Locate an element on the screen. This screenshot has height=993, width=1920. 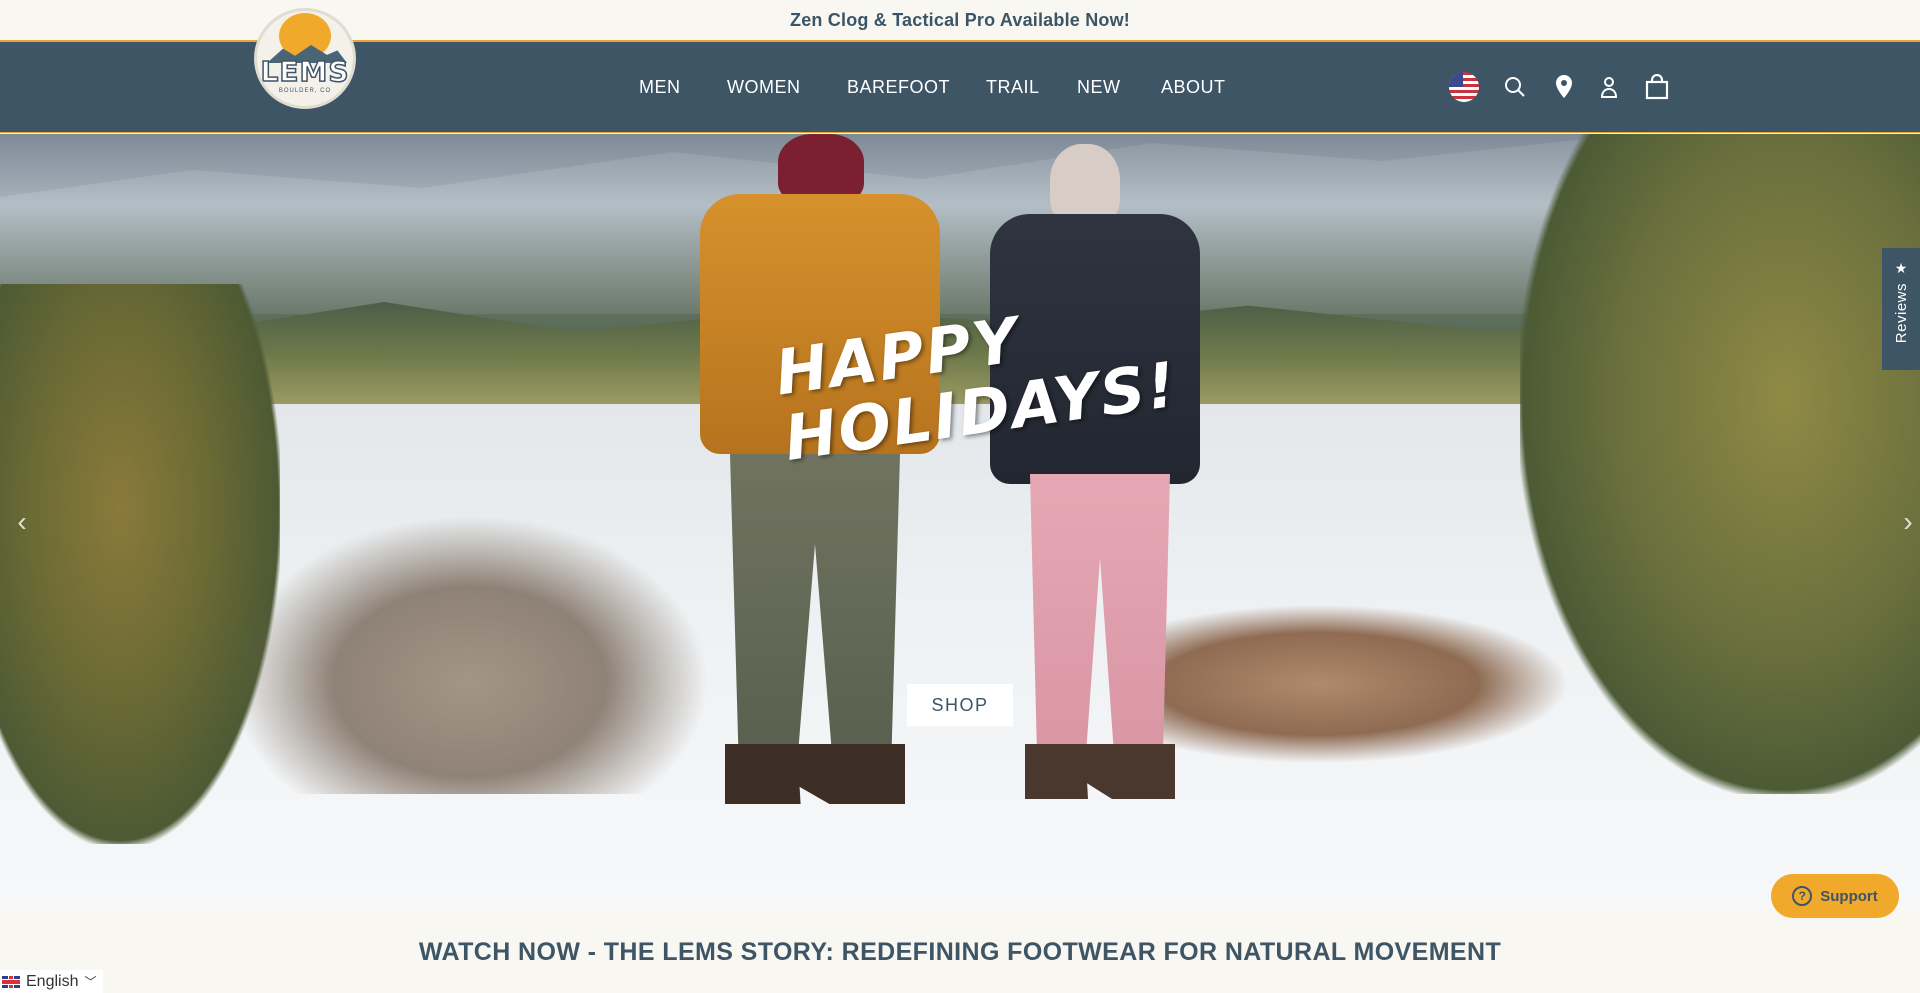
brand-logo: LEMS BOULDER, CO is located at coordinates (305, 58).